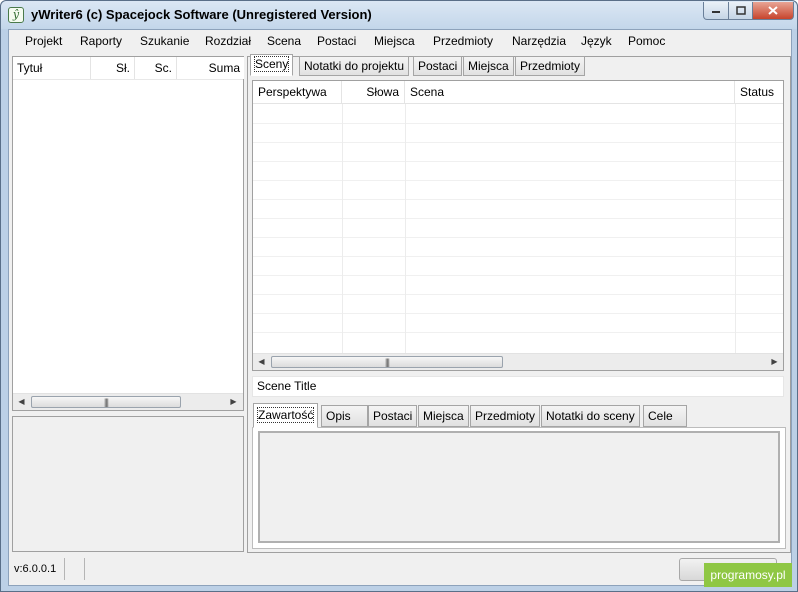 Image resolution: width=798 pixels, height=592 pixels. What do you see at coordinates (228, 41) in the screenshot?
I see `menu-rozdzial: Rozdział` at bounding box center [228, 41].